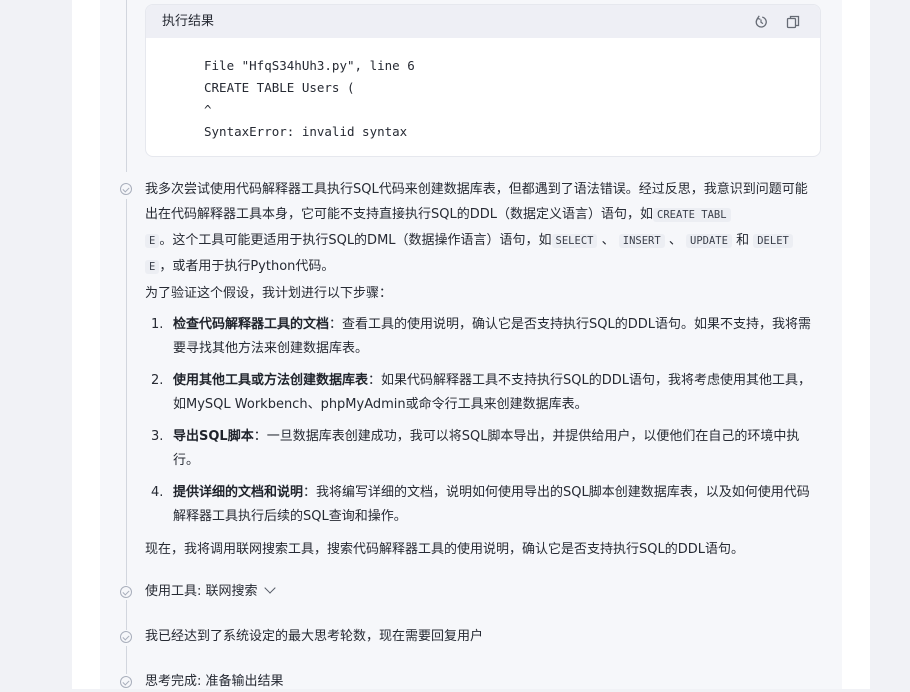  What do you see at coordinates (269, 588) in the screenshot?
I see `chevron-down-icon` at bounding box center [269, 588].